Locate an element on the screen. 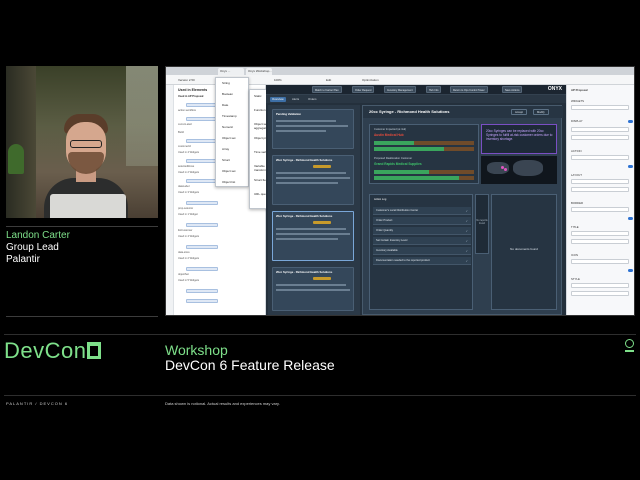  tab-overview: Overview is located at coordinates (278, 99).